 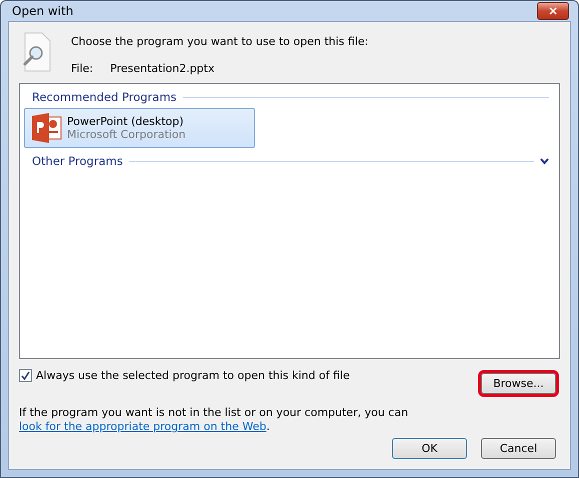 What do you see at coordinates (142, 426) in the screenshot?
I see `web-link: look for the appropriate program on the Web` at bounding box center [142, 426].